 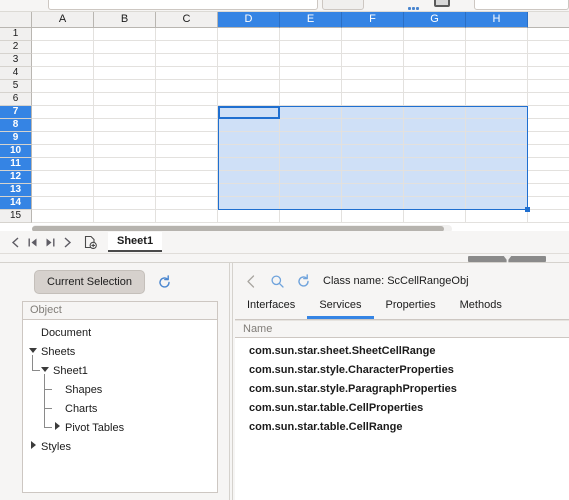 What do you see at coordinates (311, 99) in the screenshot?
I see `cell-E6` at bounding box center [311, 99].